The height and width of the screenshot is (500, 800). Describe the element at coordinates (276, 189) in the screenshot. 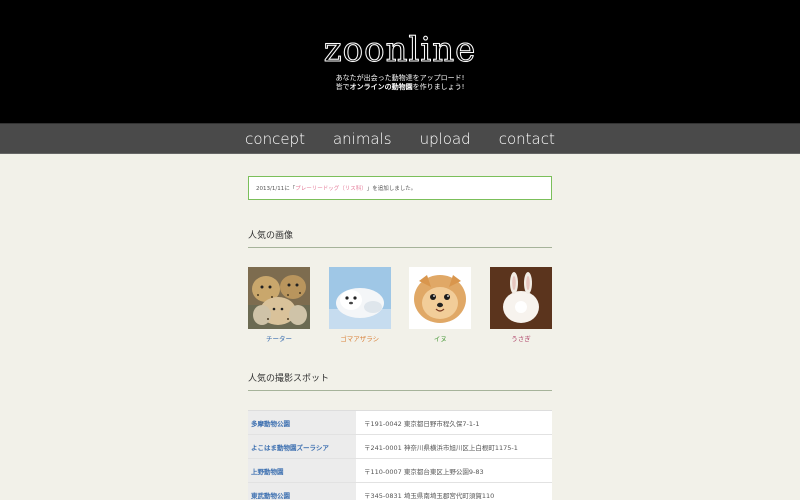

I see `notice-date: 2013/1/11に「` at that location.